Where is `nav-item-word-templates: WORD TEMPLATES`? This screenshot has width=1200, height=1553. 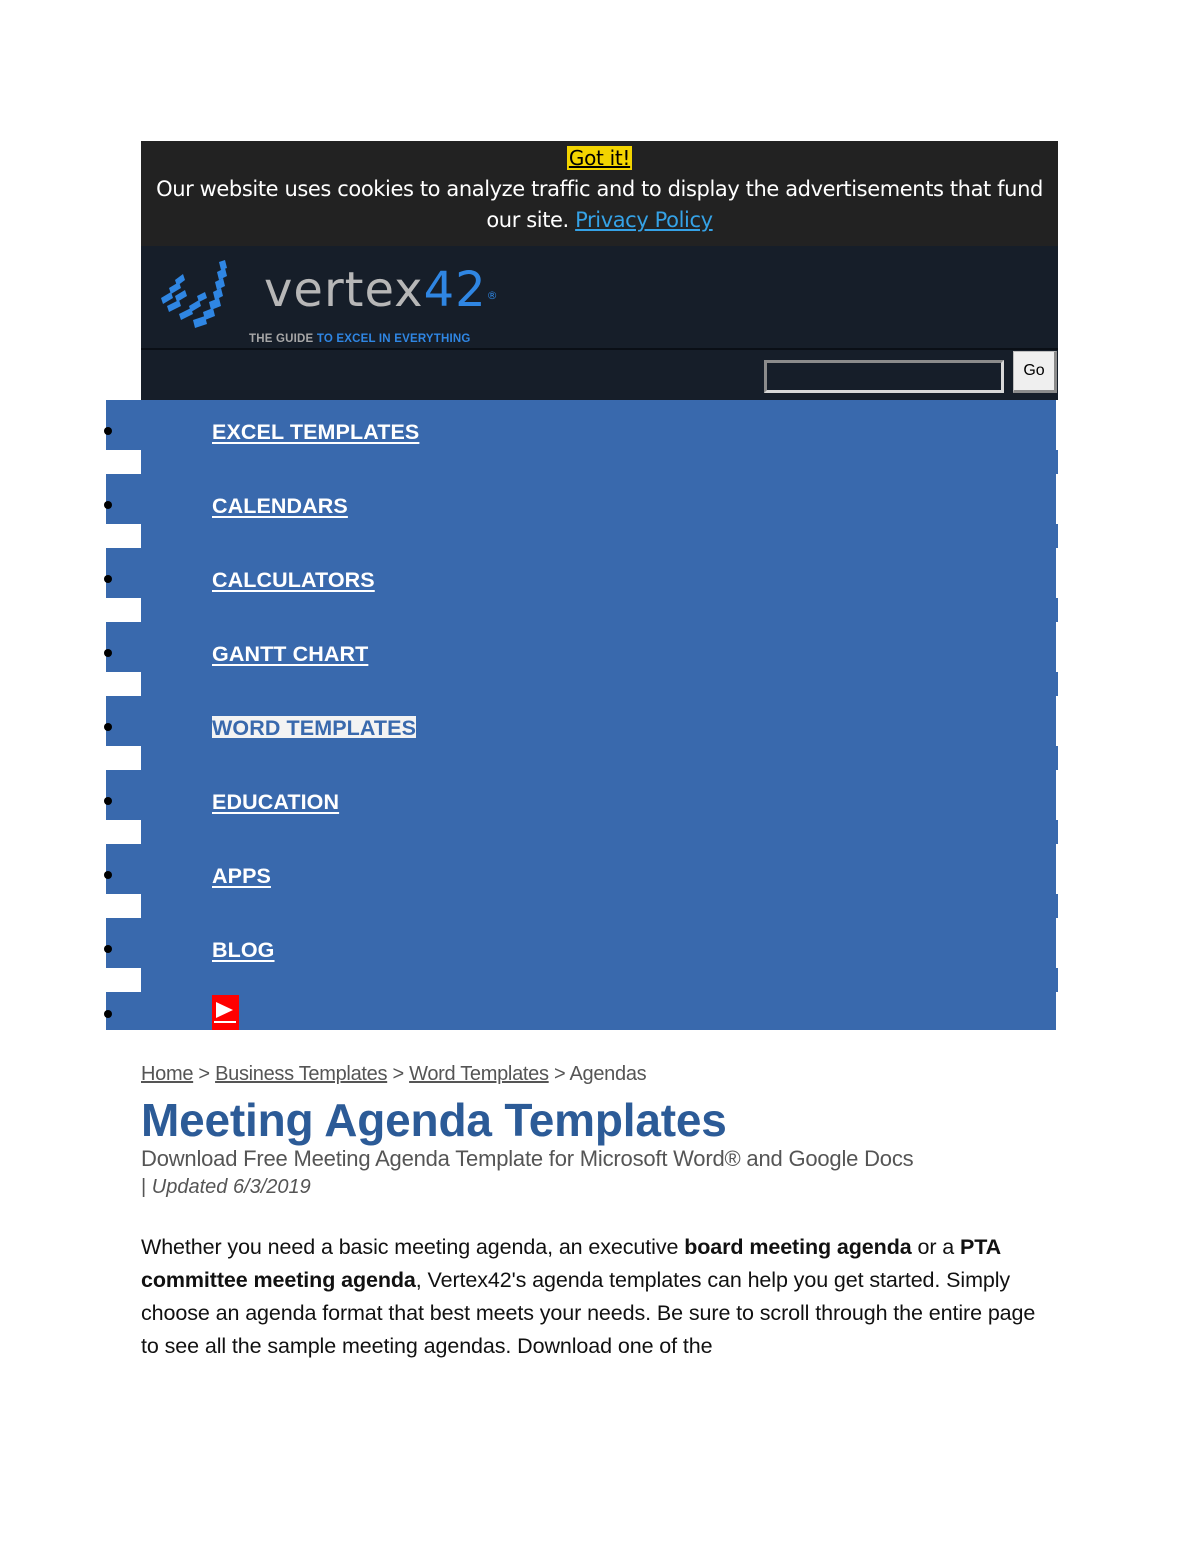 nav-item-word-templates: WORD TEMPLATES is located at coordinates (600, 733).